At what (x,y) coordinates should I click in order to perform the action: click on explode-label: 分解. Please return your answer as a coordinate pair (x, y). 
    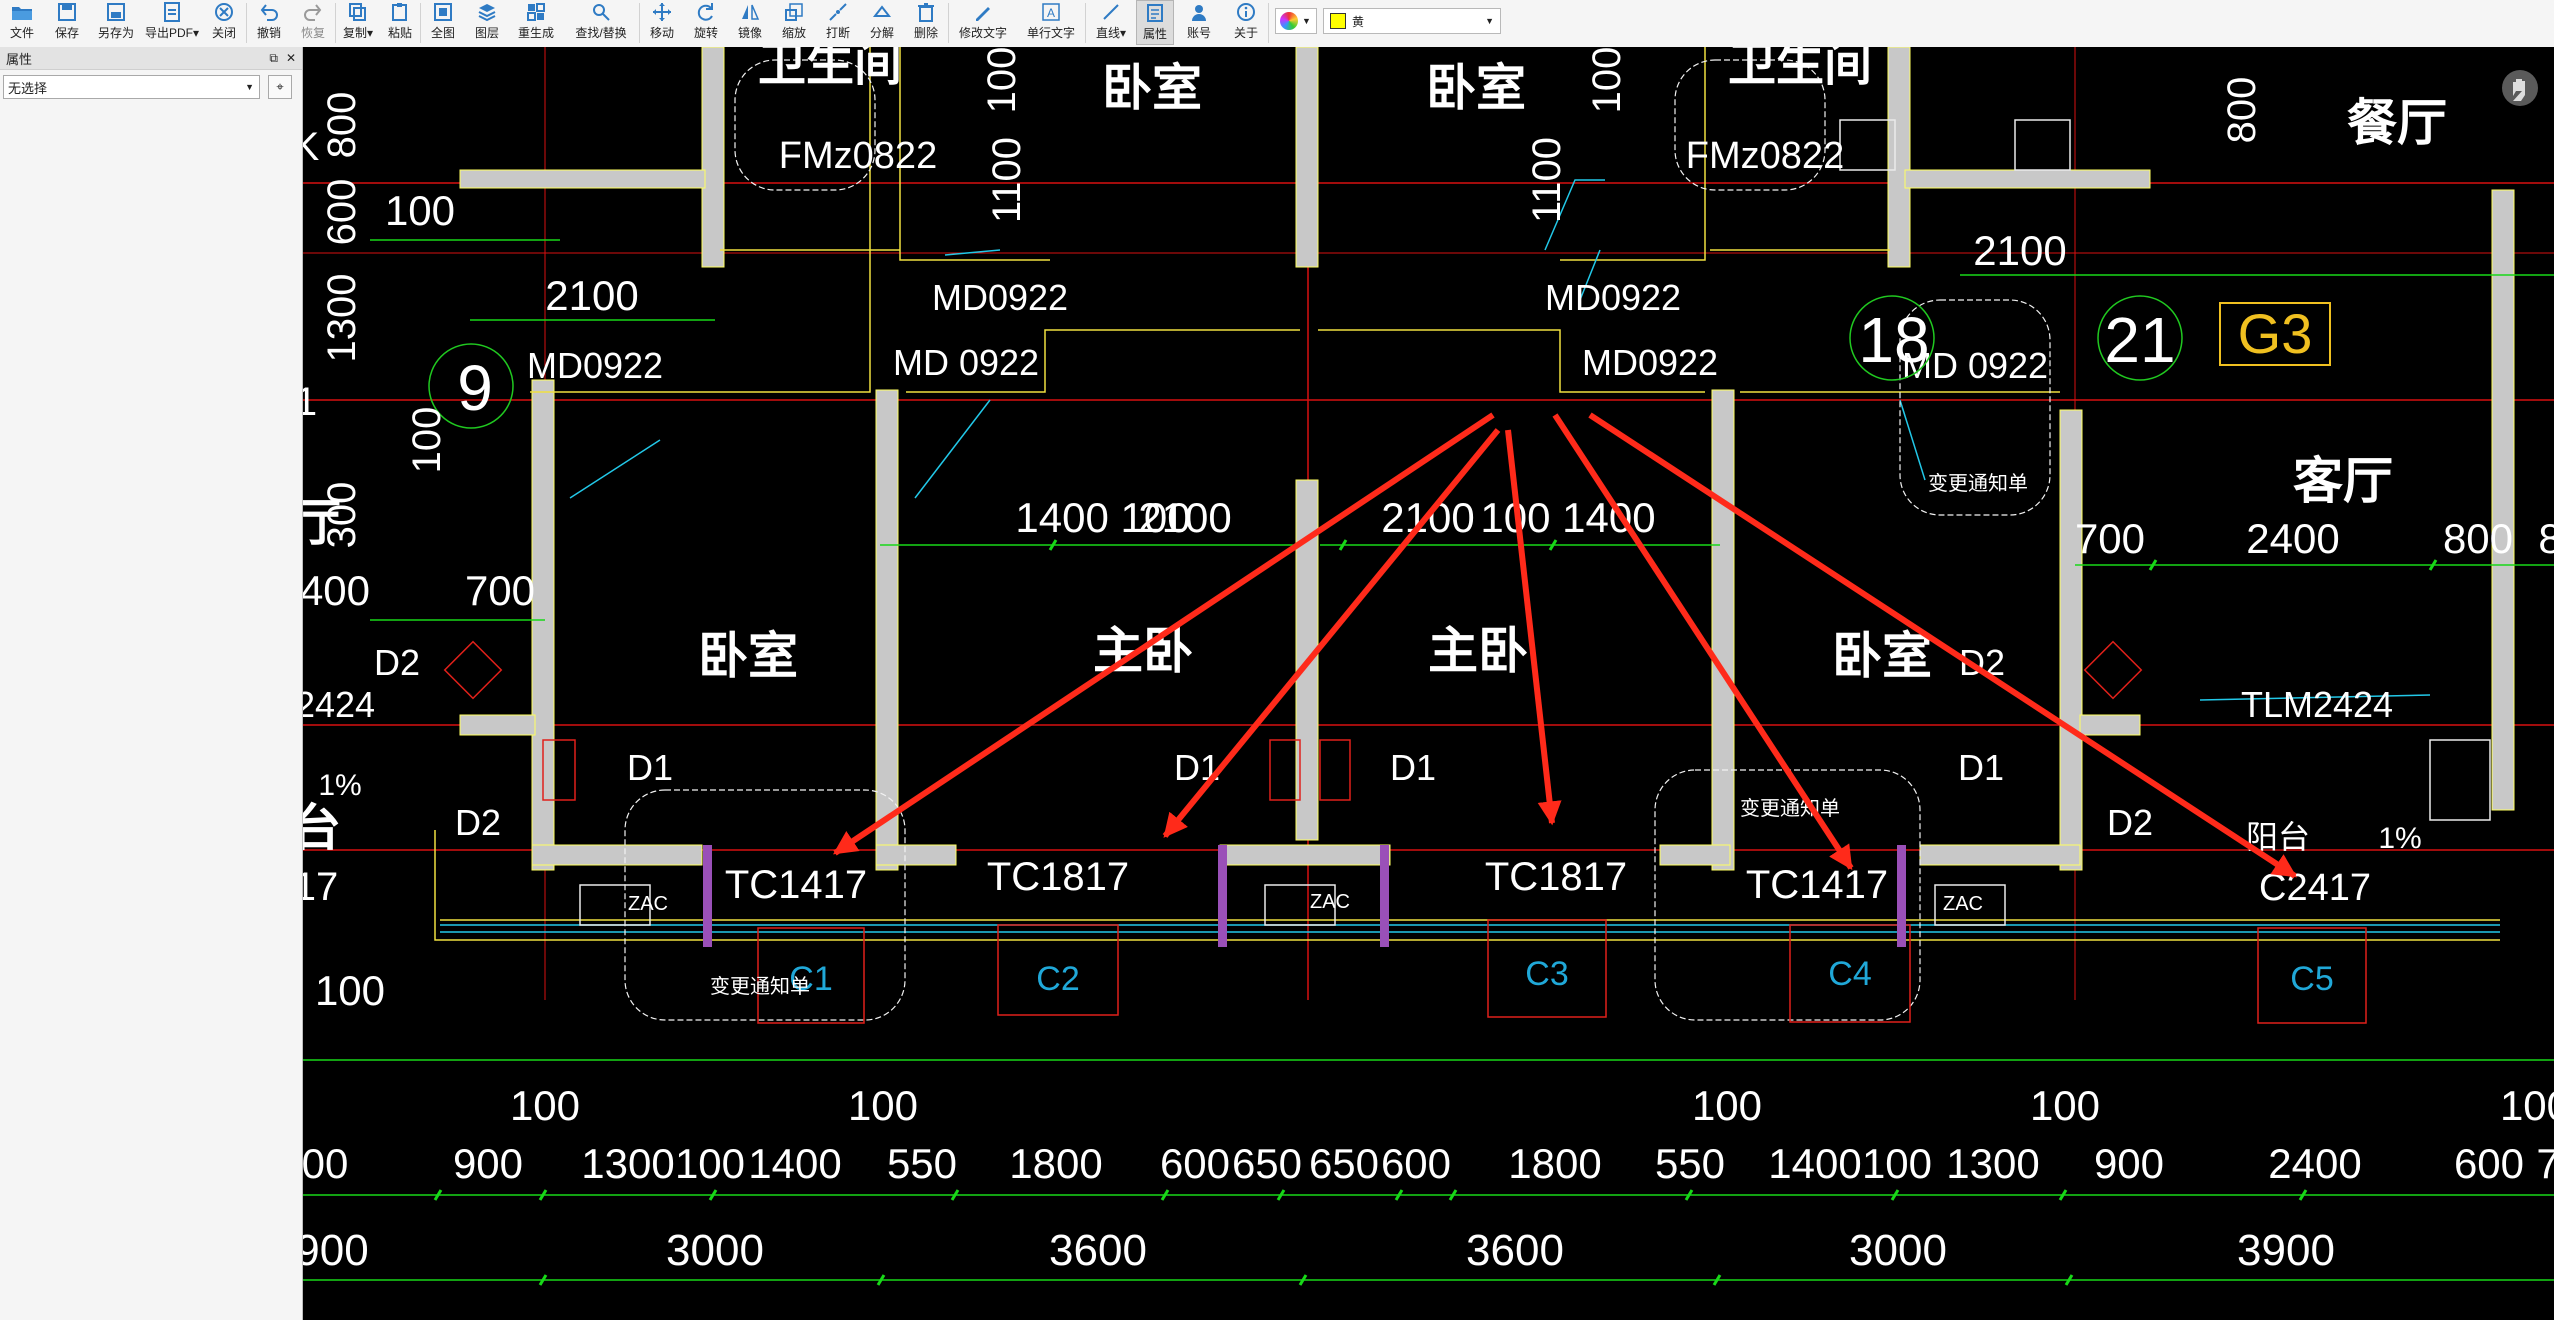
    Looking at the image, I should click on (881, 33).